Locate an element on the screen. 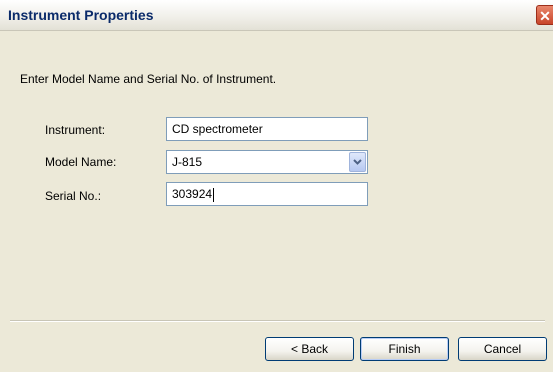  model-name-combobox: J-815 is located at coordinates (267, 162).